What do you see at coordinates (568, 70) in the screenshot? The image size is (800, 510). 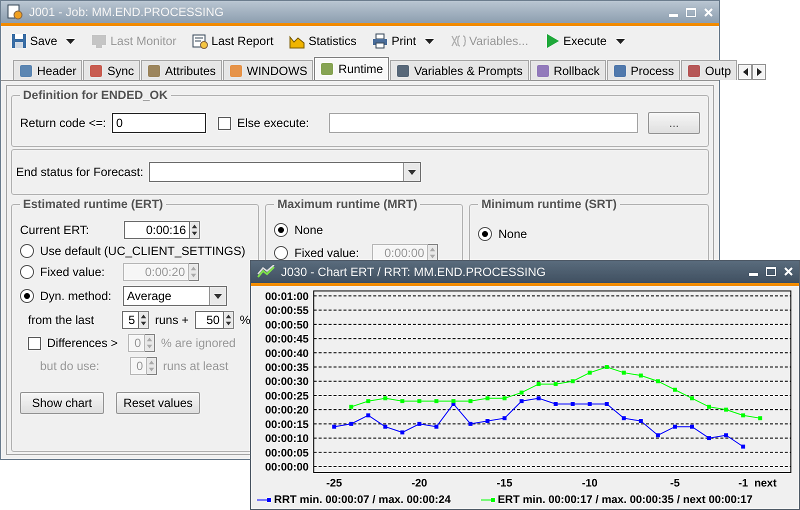 I see `tab: Rollback` at bounding box center [568, 70].